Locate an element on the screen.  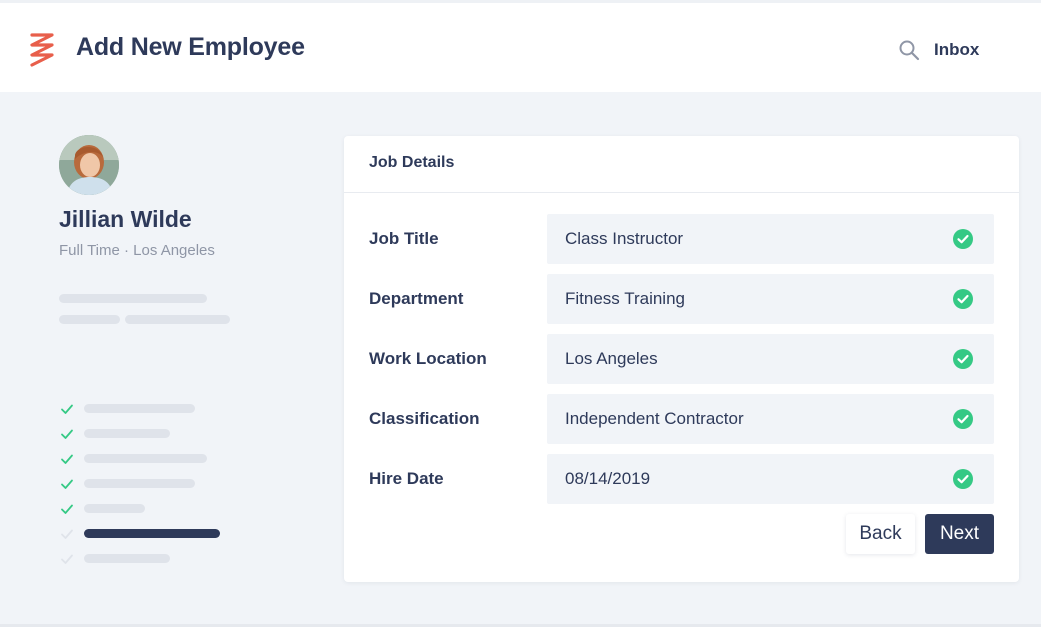
work-location-value: Los Angeles is located at coordinates (611, 358).